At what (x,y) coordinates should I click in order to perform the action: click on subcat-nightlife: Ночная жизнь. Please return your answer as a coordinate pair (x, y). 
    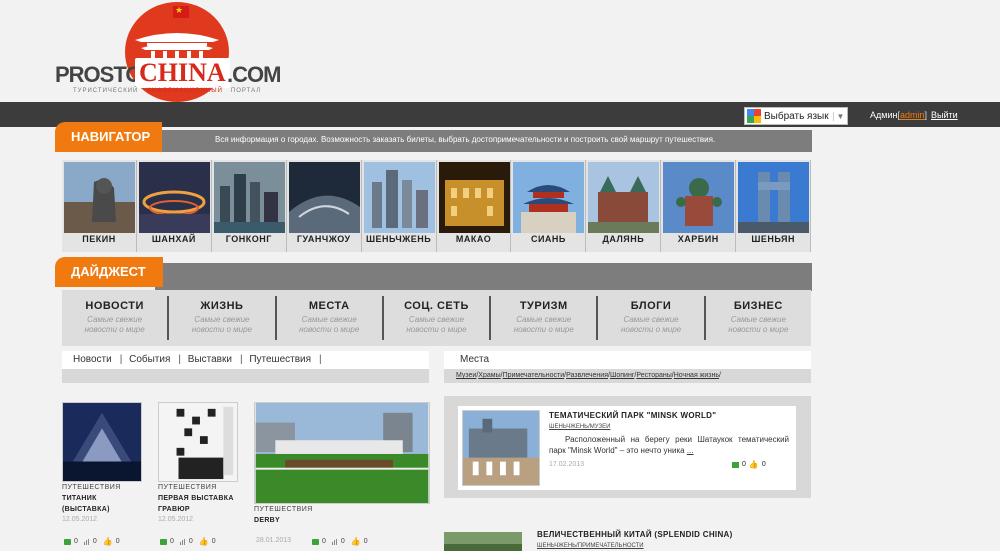
    Looking at the image, I should click on (696, 375).